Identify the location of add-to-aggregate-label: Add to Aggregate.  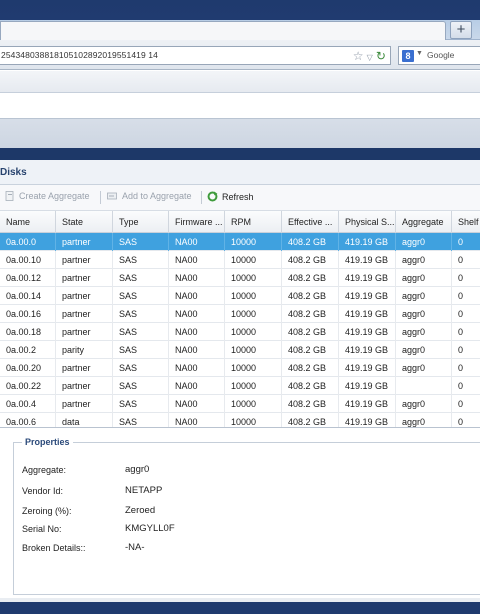
(157, 196).